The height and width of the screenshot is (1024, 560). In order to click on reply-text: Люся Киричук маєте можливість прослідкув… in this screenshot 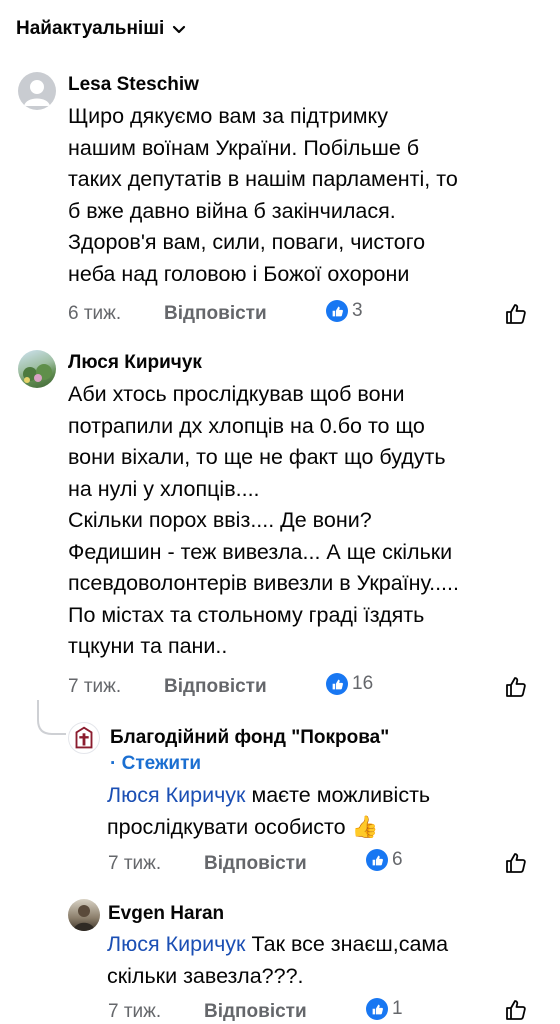, I will do `click(268, 811)`.